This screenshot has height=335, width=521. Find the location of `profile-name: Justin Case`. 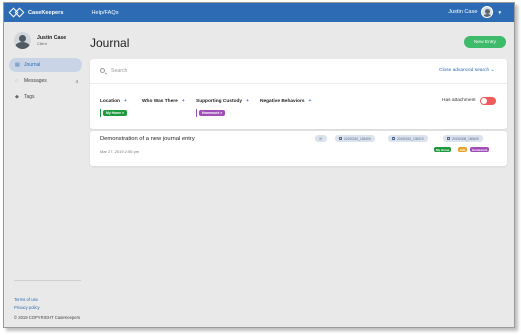

profile-name: Justin Case is located at coordinates (52, 38).